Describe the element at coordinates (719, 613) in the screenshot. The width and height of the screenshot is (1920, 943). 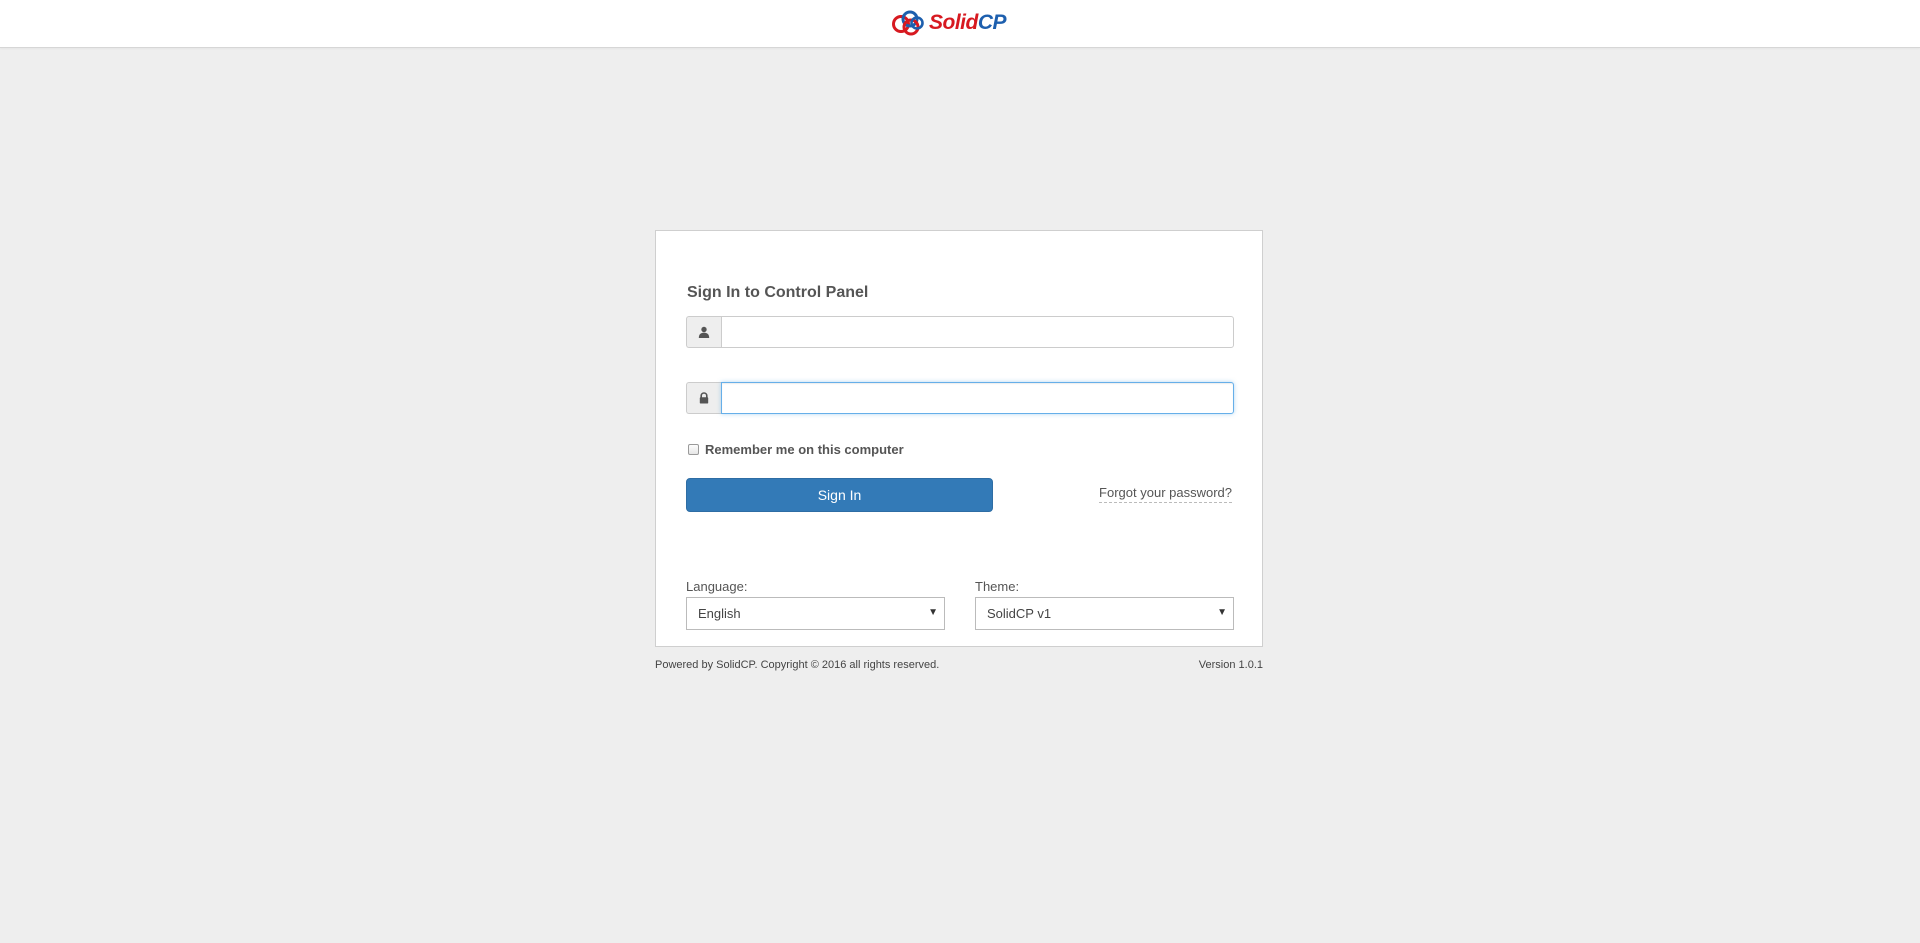
I see `language-selected-value: English` at that location.